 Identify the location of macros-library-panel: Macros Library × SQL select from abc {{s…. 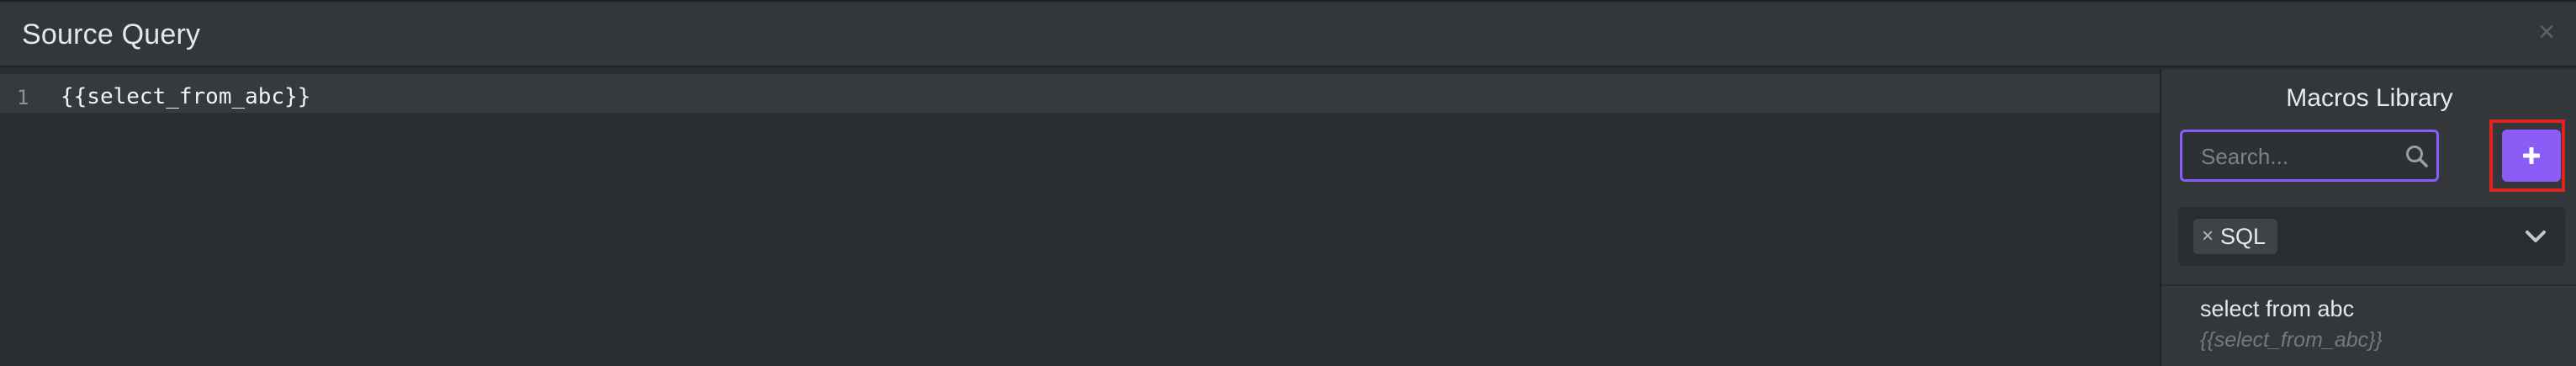
(2368, 217).